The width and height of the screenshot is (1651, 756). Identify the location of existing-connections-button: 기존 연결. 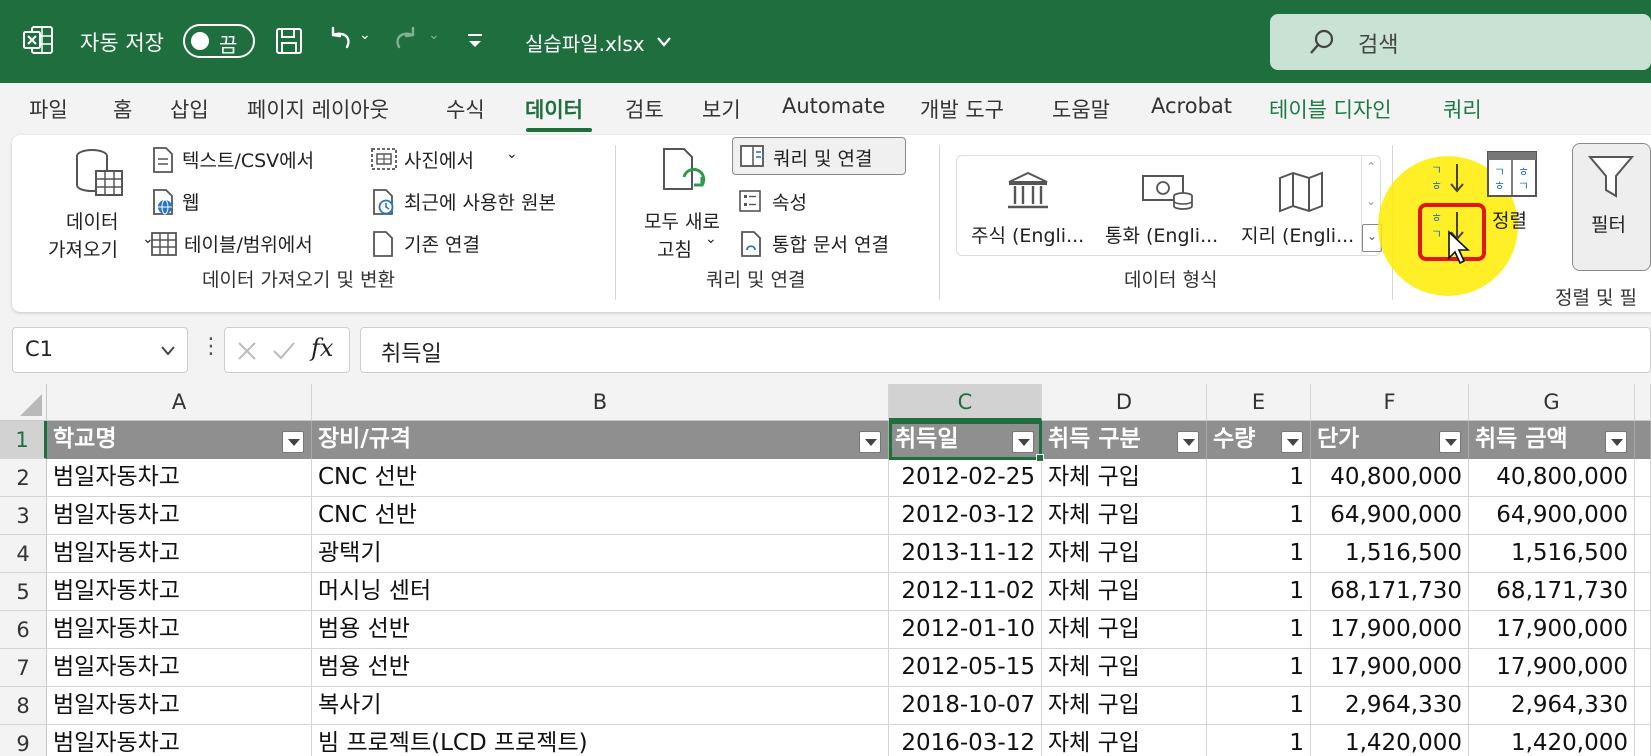
(435, 244).